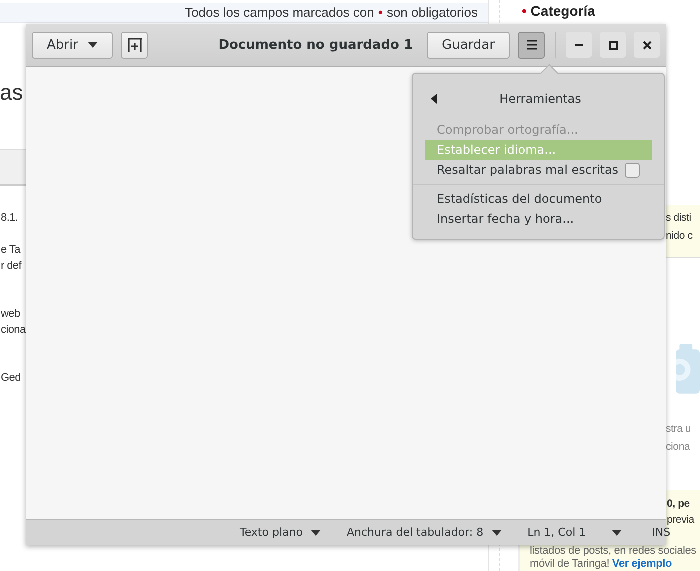 The image size is (700, 571). I want to click on new-tab-button, so click(134, 45).